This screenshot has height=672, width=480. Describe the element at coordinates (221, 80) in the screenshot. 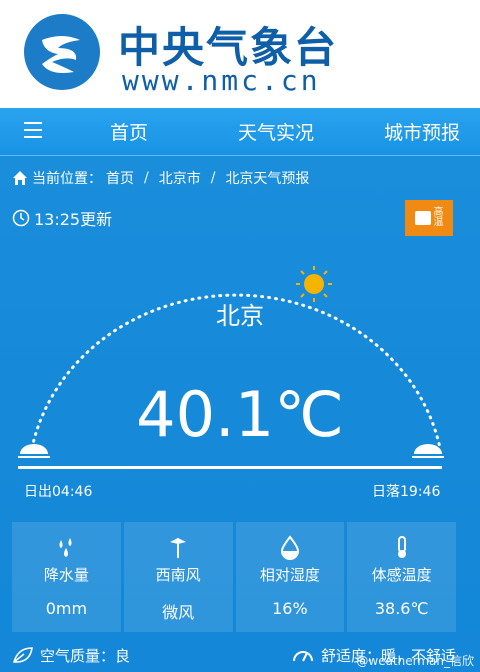

I see `site-url: www.nmc.cn` at that location.